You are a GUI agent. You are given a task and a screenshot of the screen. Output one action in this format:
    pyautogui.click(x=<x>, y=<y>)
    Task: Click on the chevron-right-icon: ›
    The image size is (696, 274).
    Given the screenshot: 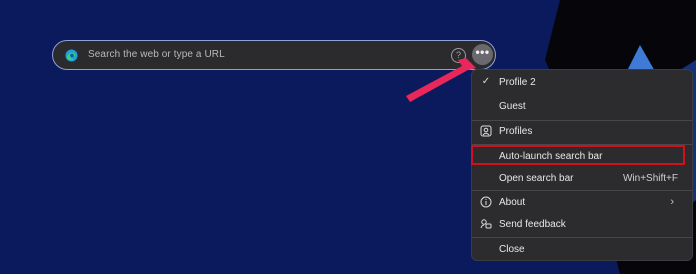 What is the action you would take?
    pyautogui.click(x=672, y=202)
    